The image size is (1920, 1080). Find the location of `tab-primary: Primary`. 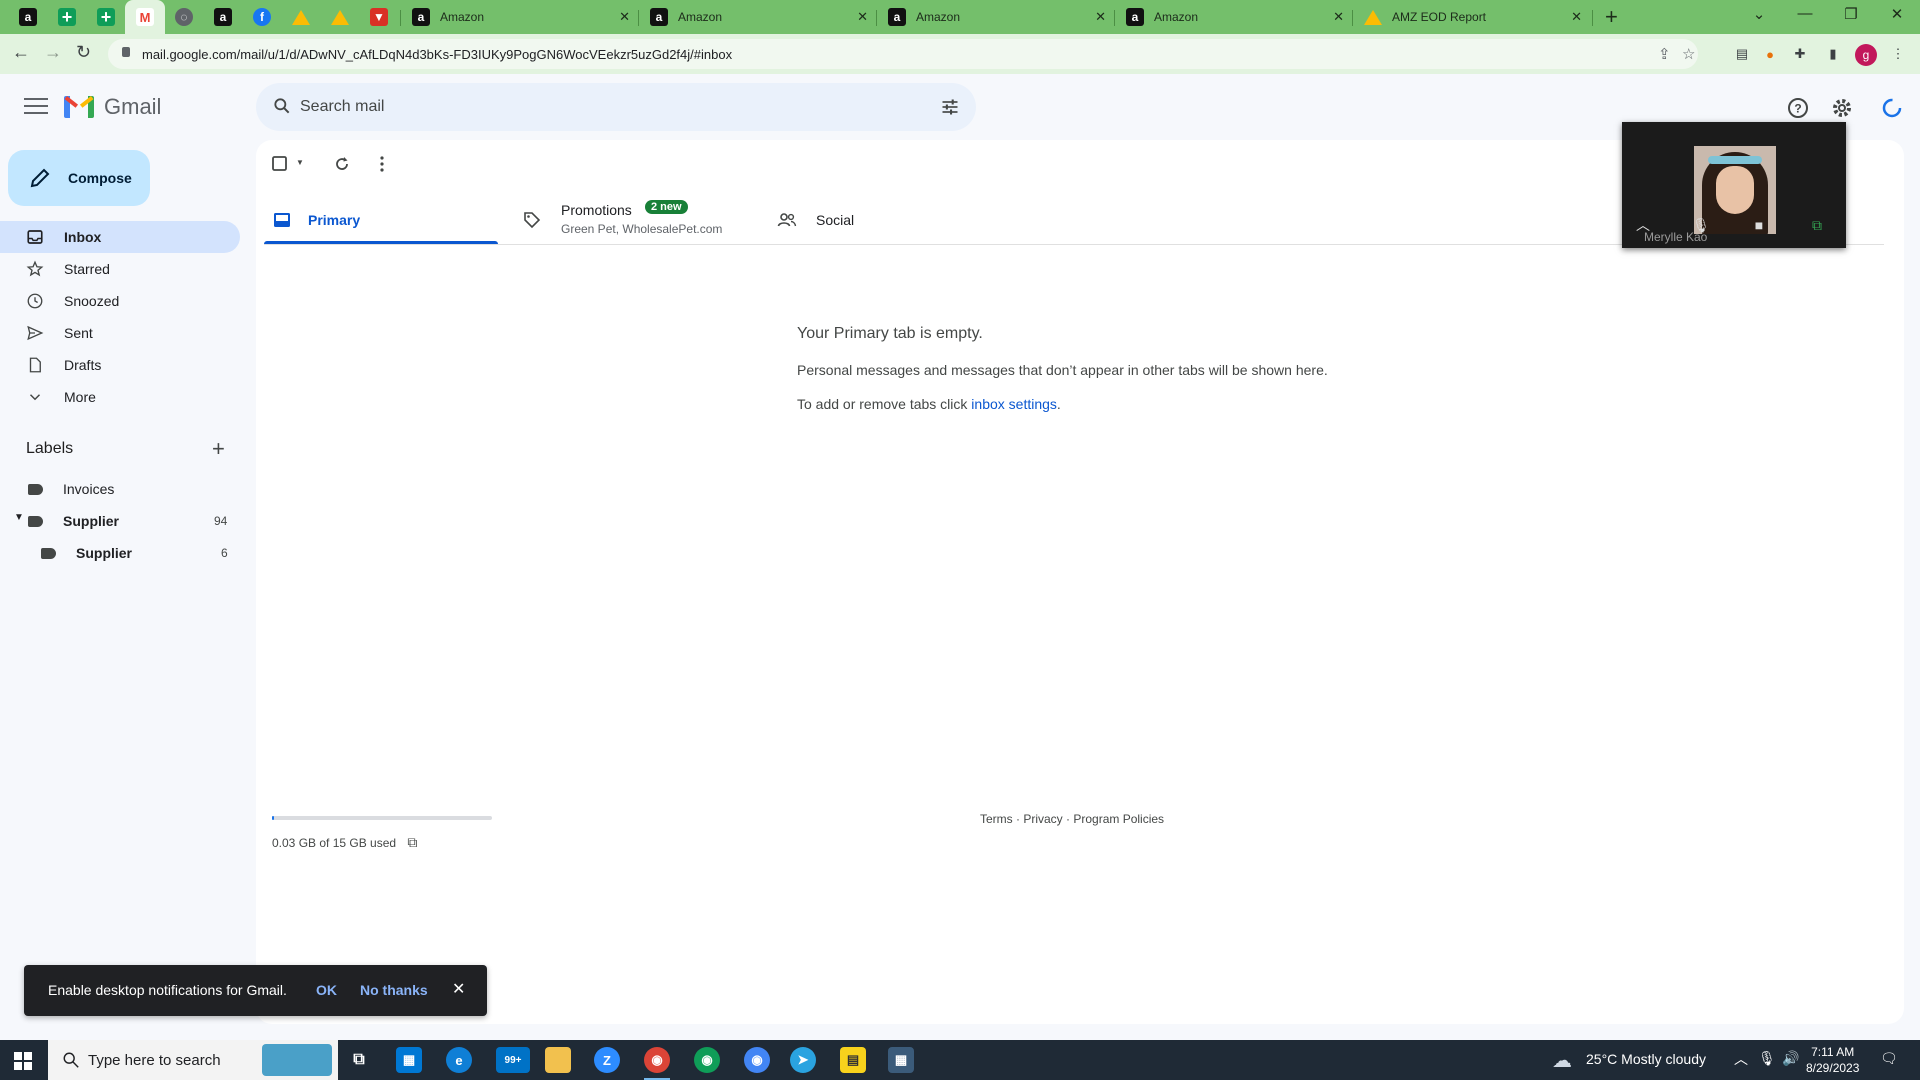

tab-primary: Primary is located at coordinates (381, 220).